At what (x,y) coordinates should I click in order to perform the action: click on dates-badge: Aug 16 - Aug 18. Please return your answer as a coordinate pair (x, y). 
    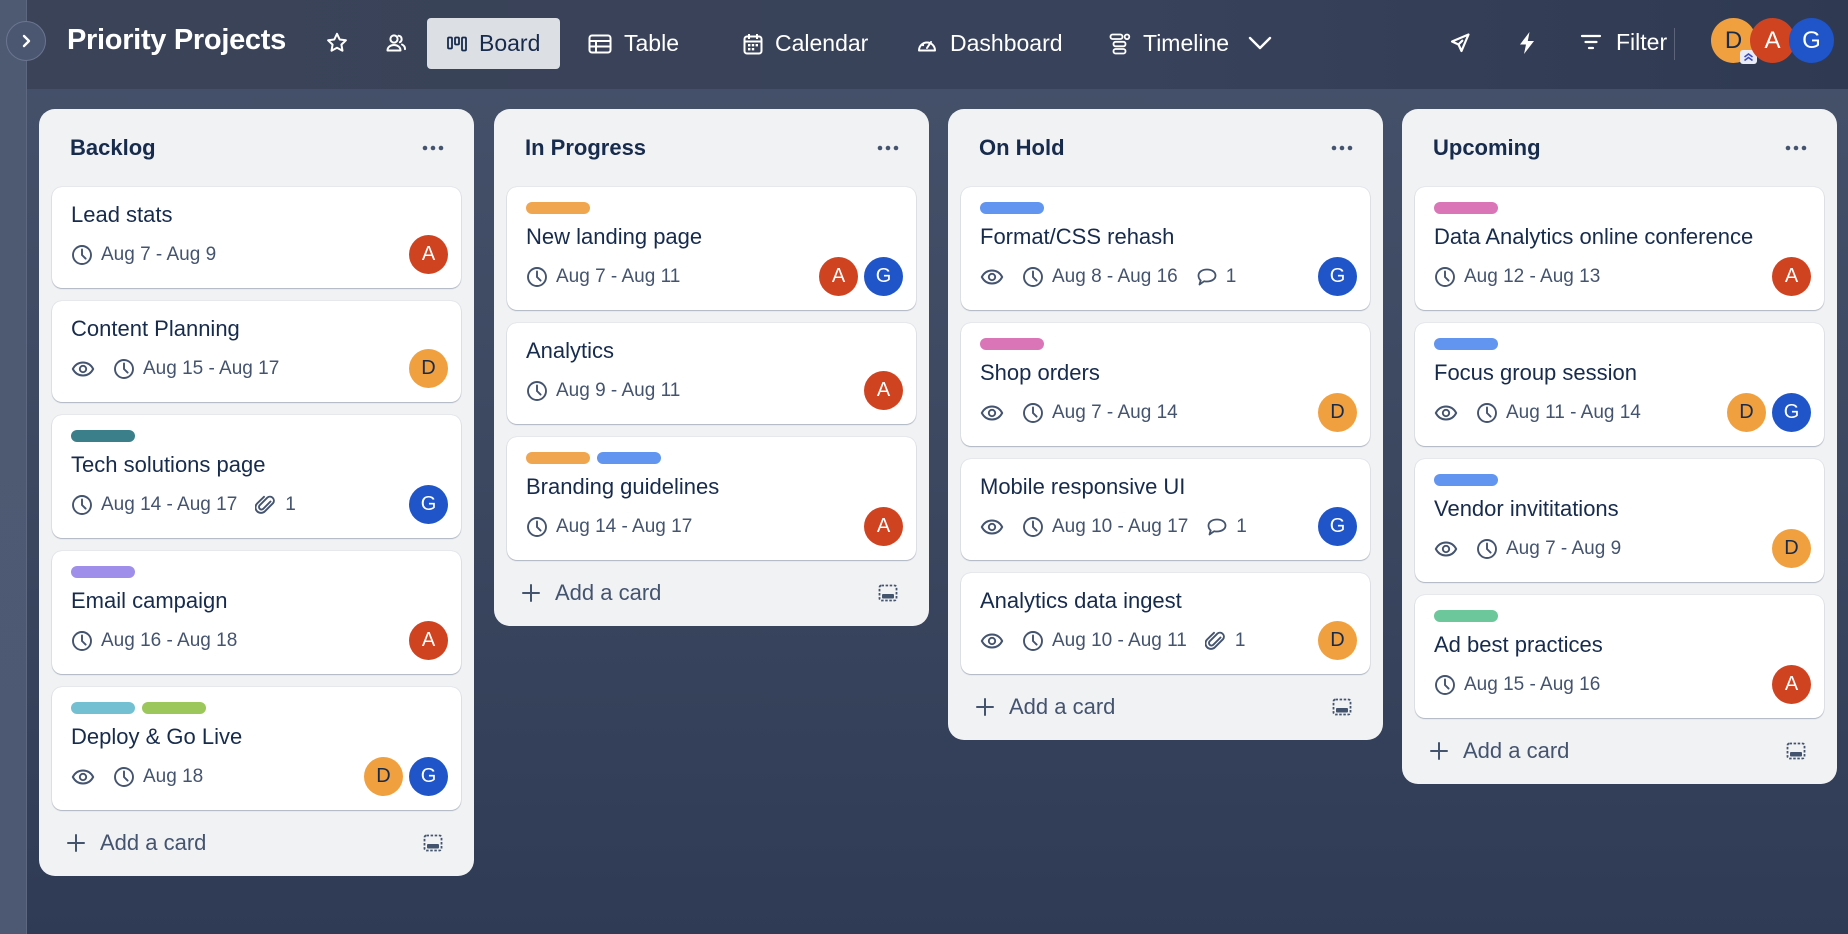
    Looking at the image, I should click on (154, 641).